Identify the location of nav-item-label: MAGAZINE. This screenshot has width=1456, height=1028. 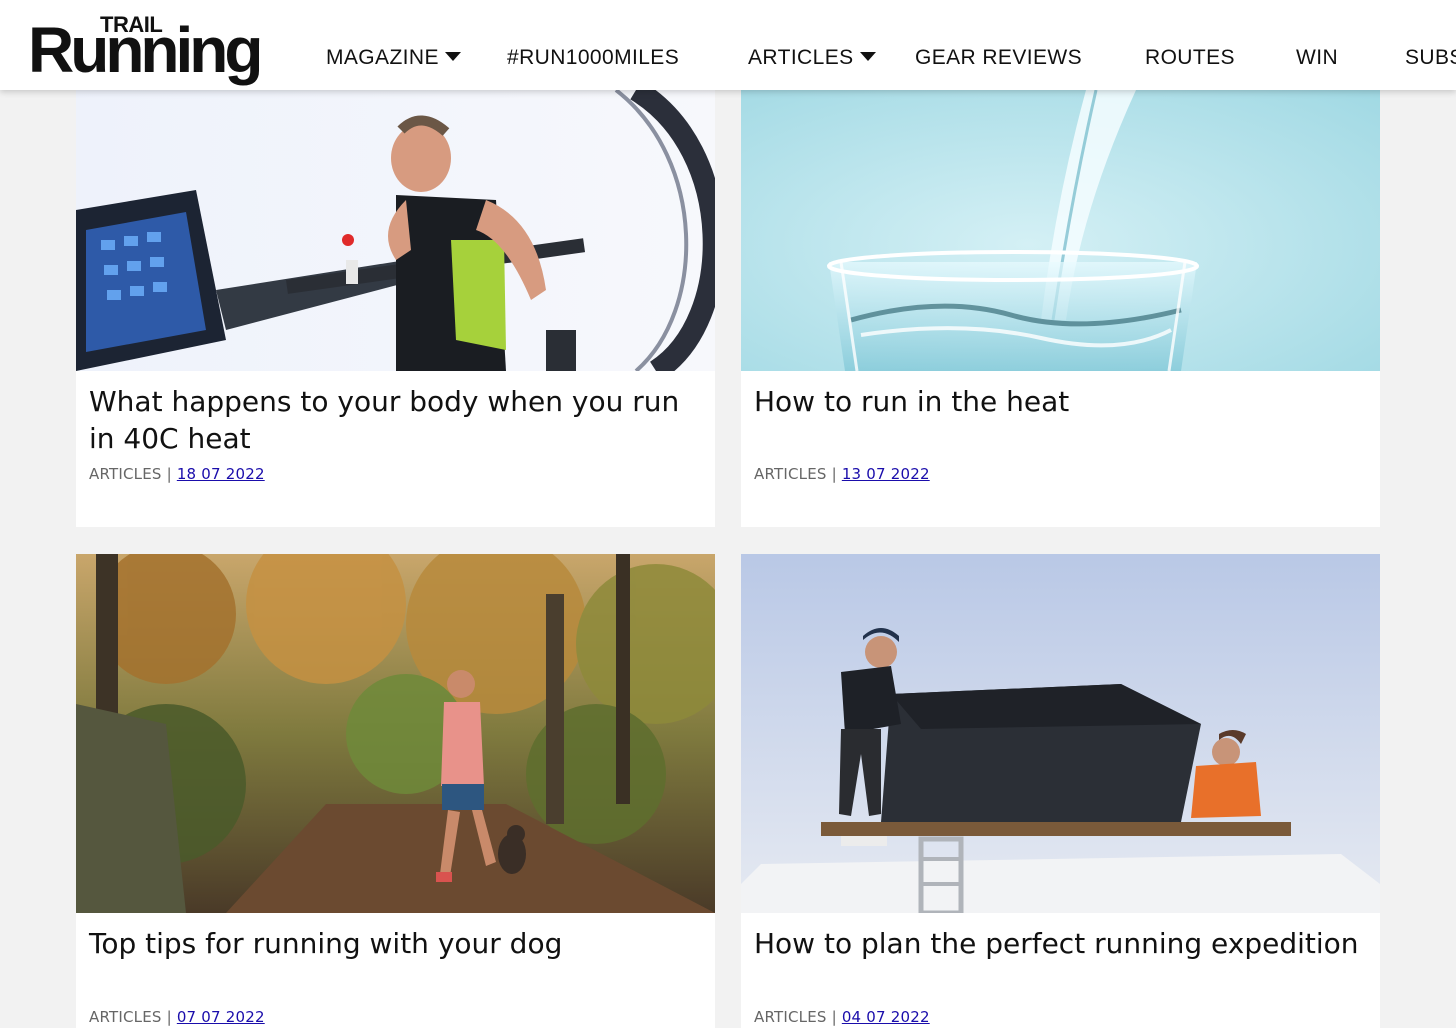
(382, 57).